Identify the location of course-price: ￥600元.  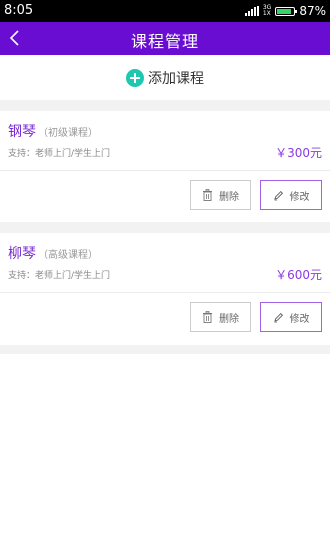
(298, 275).